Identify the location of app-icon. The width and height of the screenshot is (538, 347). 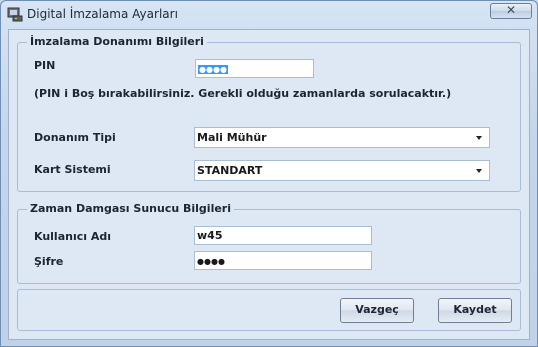
(15, 14).